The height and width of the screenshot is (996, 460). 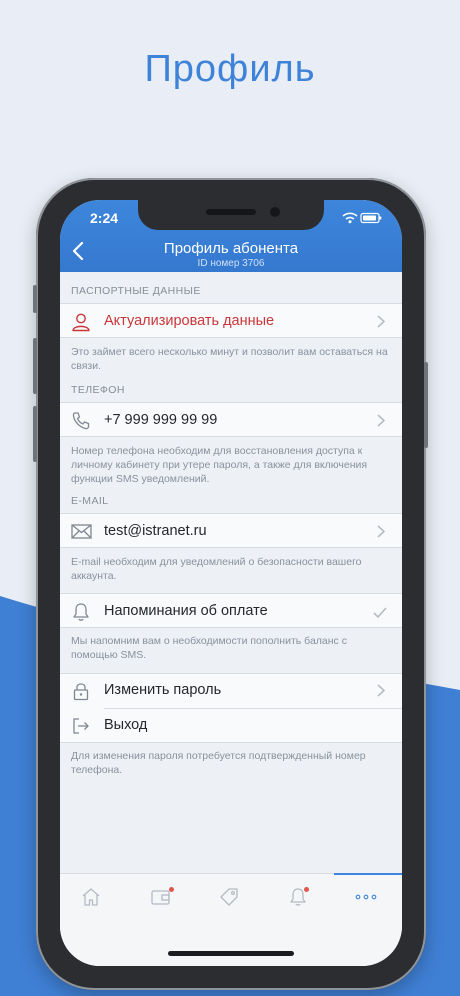 What do you see at coordinates (35, 434) in the screenshot?
I see `phone-volume-down` at bounding box center [35, 434].